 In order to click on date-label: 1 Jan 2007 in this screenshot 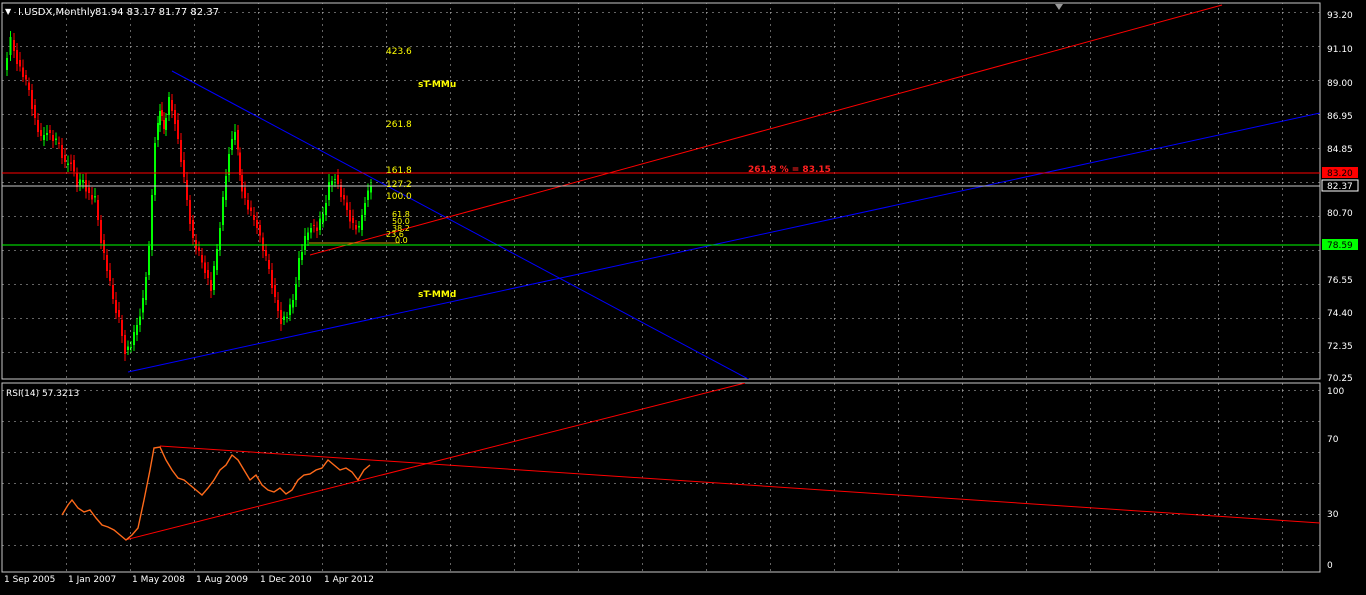, I will do `click(92, 580)`.